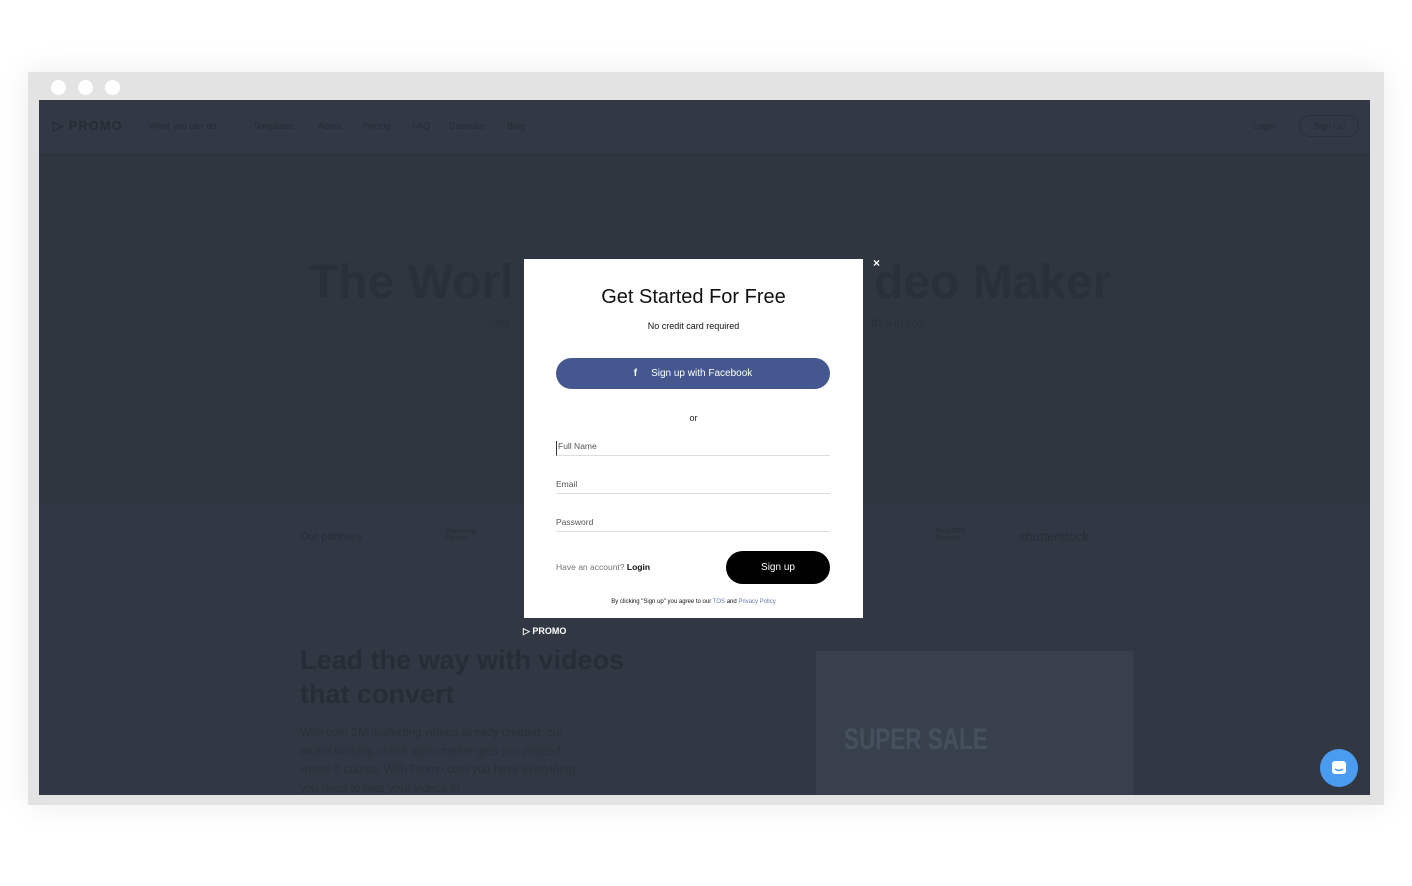  Describe the element at coordinates (635, 373) in the screenshot. I see `facebook-icon: f` at that location.